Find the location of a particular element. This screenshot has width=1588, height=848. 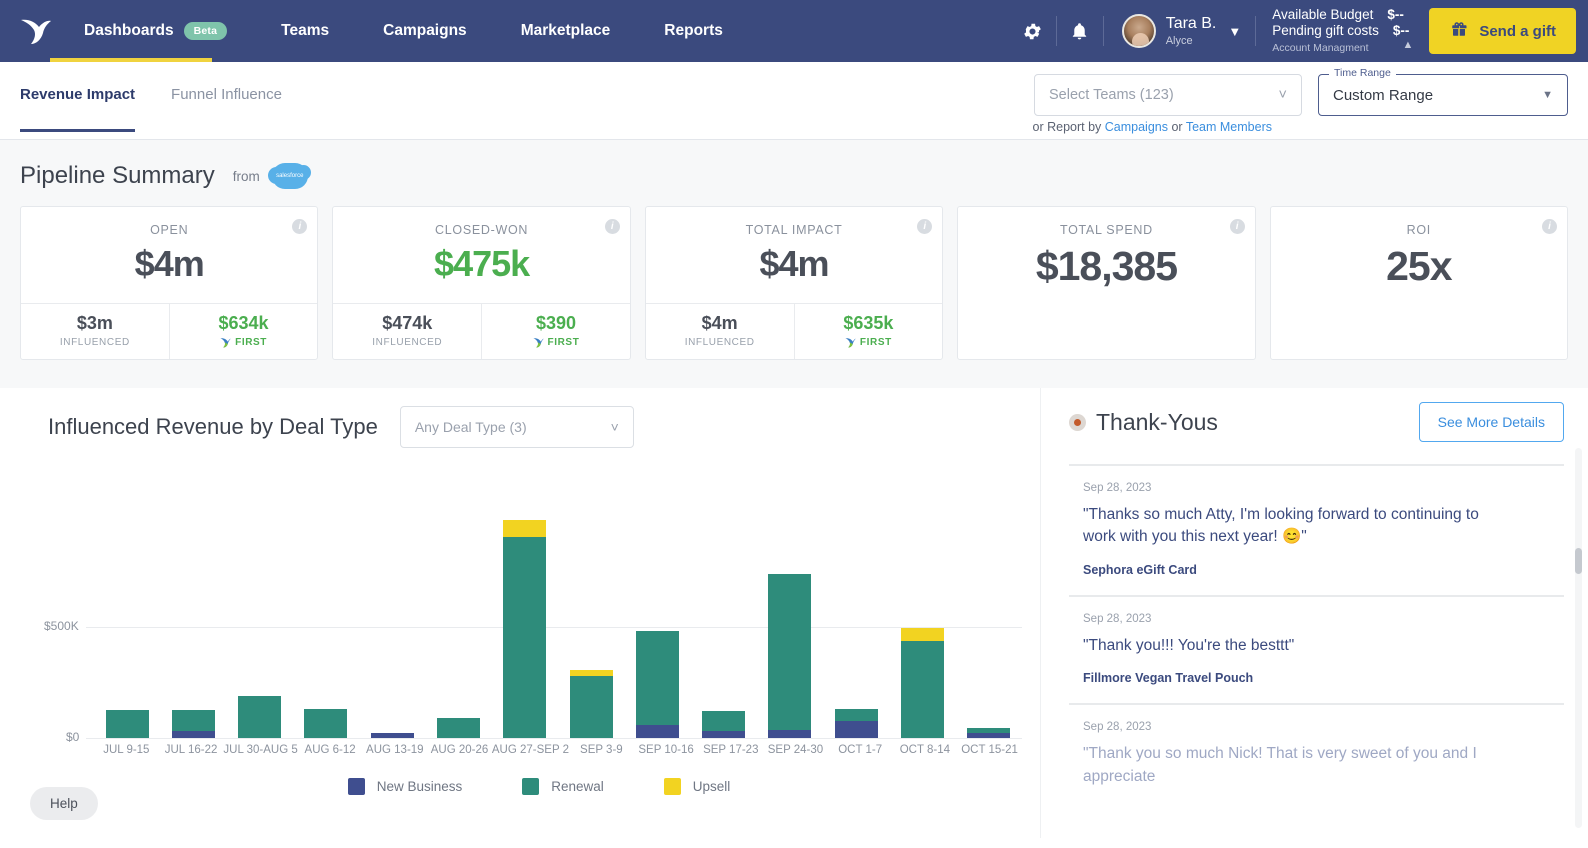

gear-icon is located at coordinates (1033, 31).